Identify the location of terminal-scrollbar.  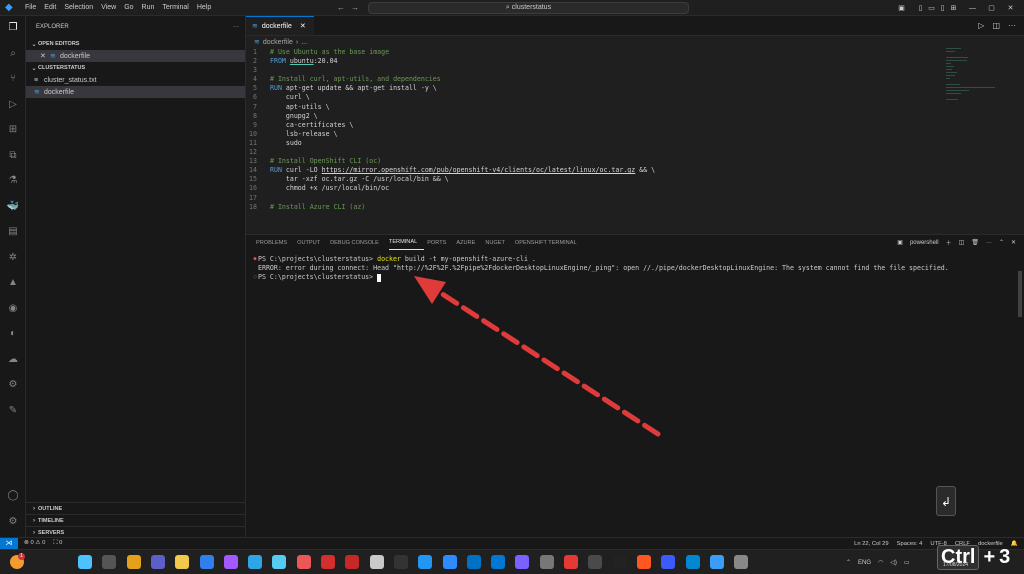
(1020, 294).